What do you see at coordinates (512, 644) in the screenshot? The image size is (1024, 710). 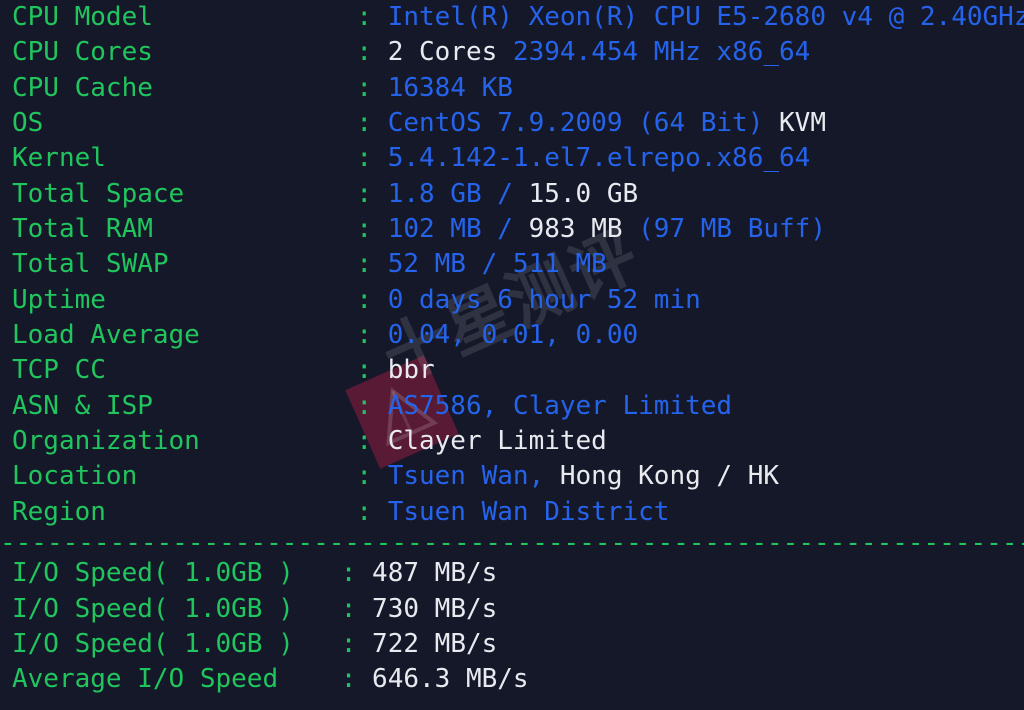 I see `io-speed-row: I/O Speed( 1.0GB ) : 722 MB/s` at bounding box center [512, 644].